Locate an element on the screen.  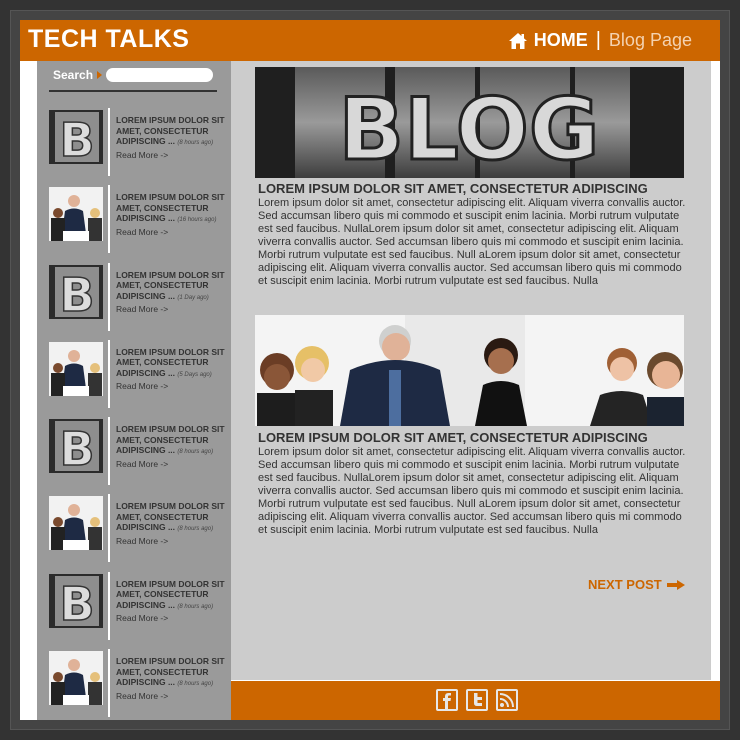
twitter-icon is located at coordinates (477, 700).